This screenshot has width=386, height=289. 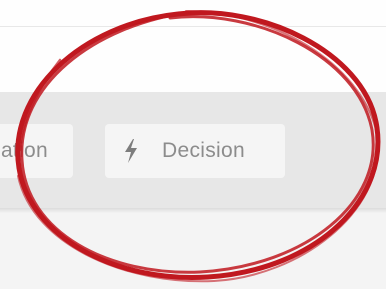 I want to click on lightning-bolt-icon, so click(x=131, y=151).